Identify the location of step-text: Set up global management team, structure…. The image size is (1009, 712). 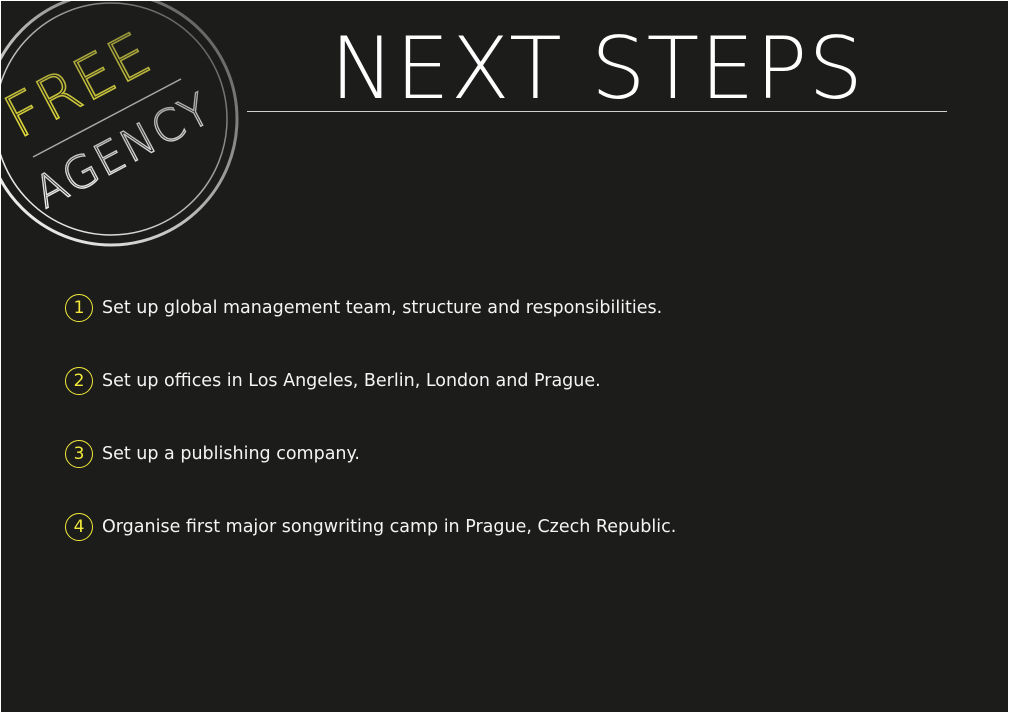
(382, 308).